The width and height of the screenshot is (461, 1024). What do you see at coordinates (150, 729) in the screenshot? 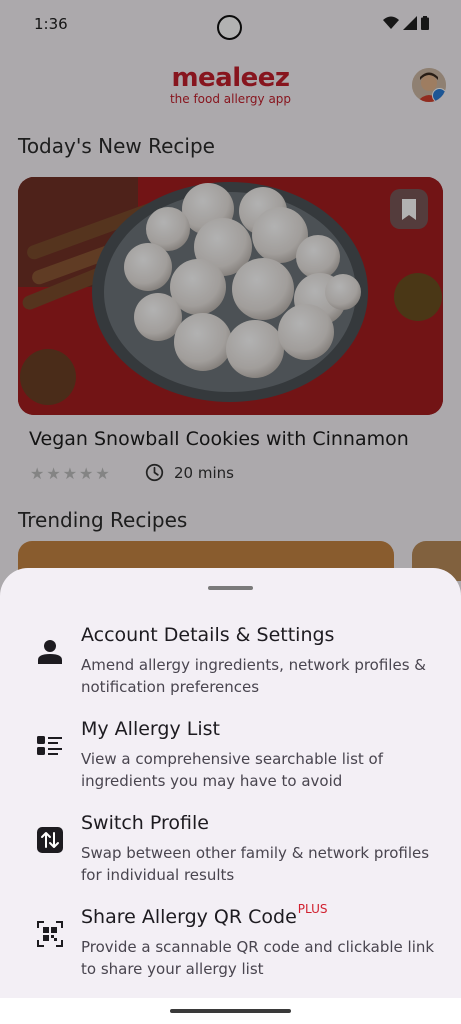
I see `menu-item-title: My Allergy List` at bounding box center [150, 729].